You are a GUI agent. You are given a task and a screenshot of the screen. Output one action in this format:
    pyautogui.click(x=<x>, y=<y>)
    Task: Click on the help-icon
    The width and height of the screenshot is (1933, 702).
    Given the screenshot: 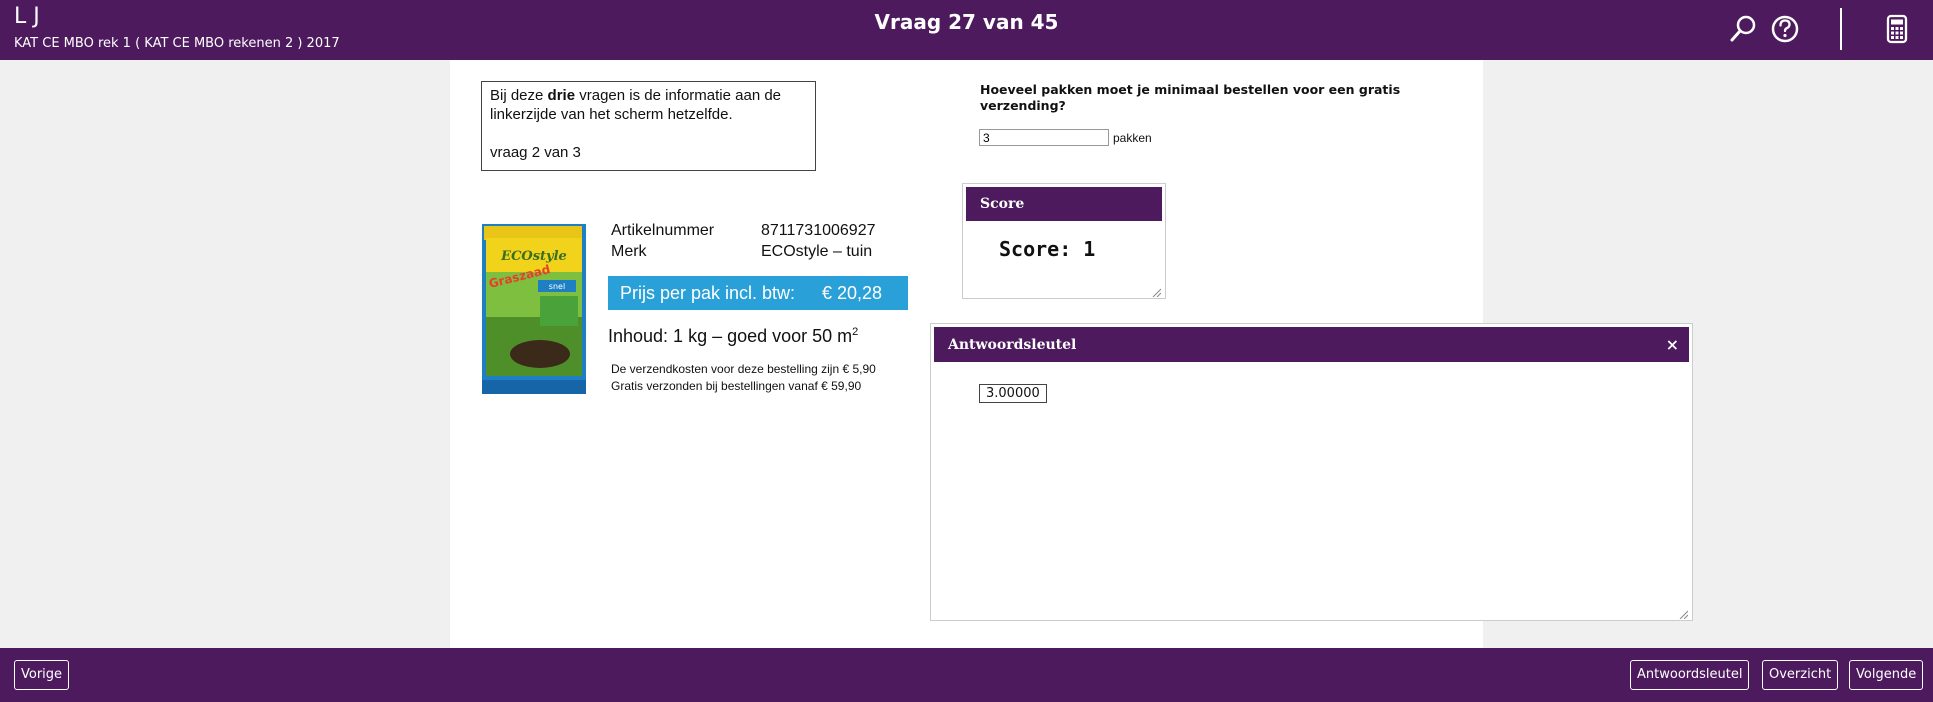 What is the action you would take?
    pyautogui.click(x=1785, y=29)
    